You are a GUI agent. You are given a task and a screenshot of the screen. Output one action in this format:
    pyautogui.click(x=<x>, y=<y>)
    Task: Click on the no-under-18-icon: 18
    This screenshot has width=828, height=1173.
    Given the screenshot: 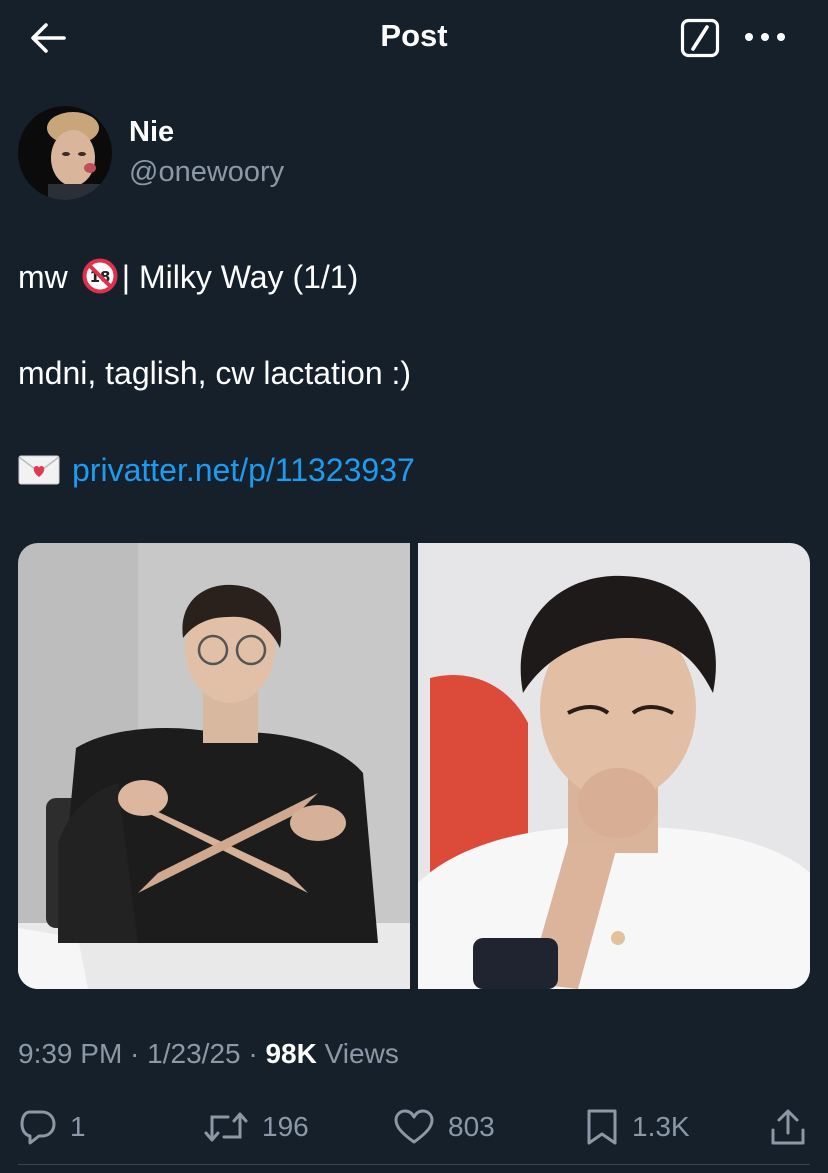 What is the action you would take?
    pyautogui.click(x=100, y=276)
    